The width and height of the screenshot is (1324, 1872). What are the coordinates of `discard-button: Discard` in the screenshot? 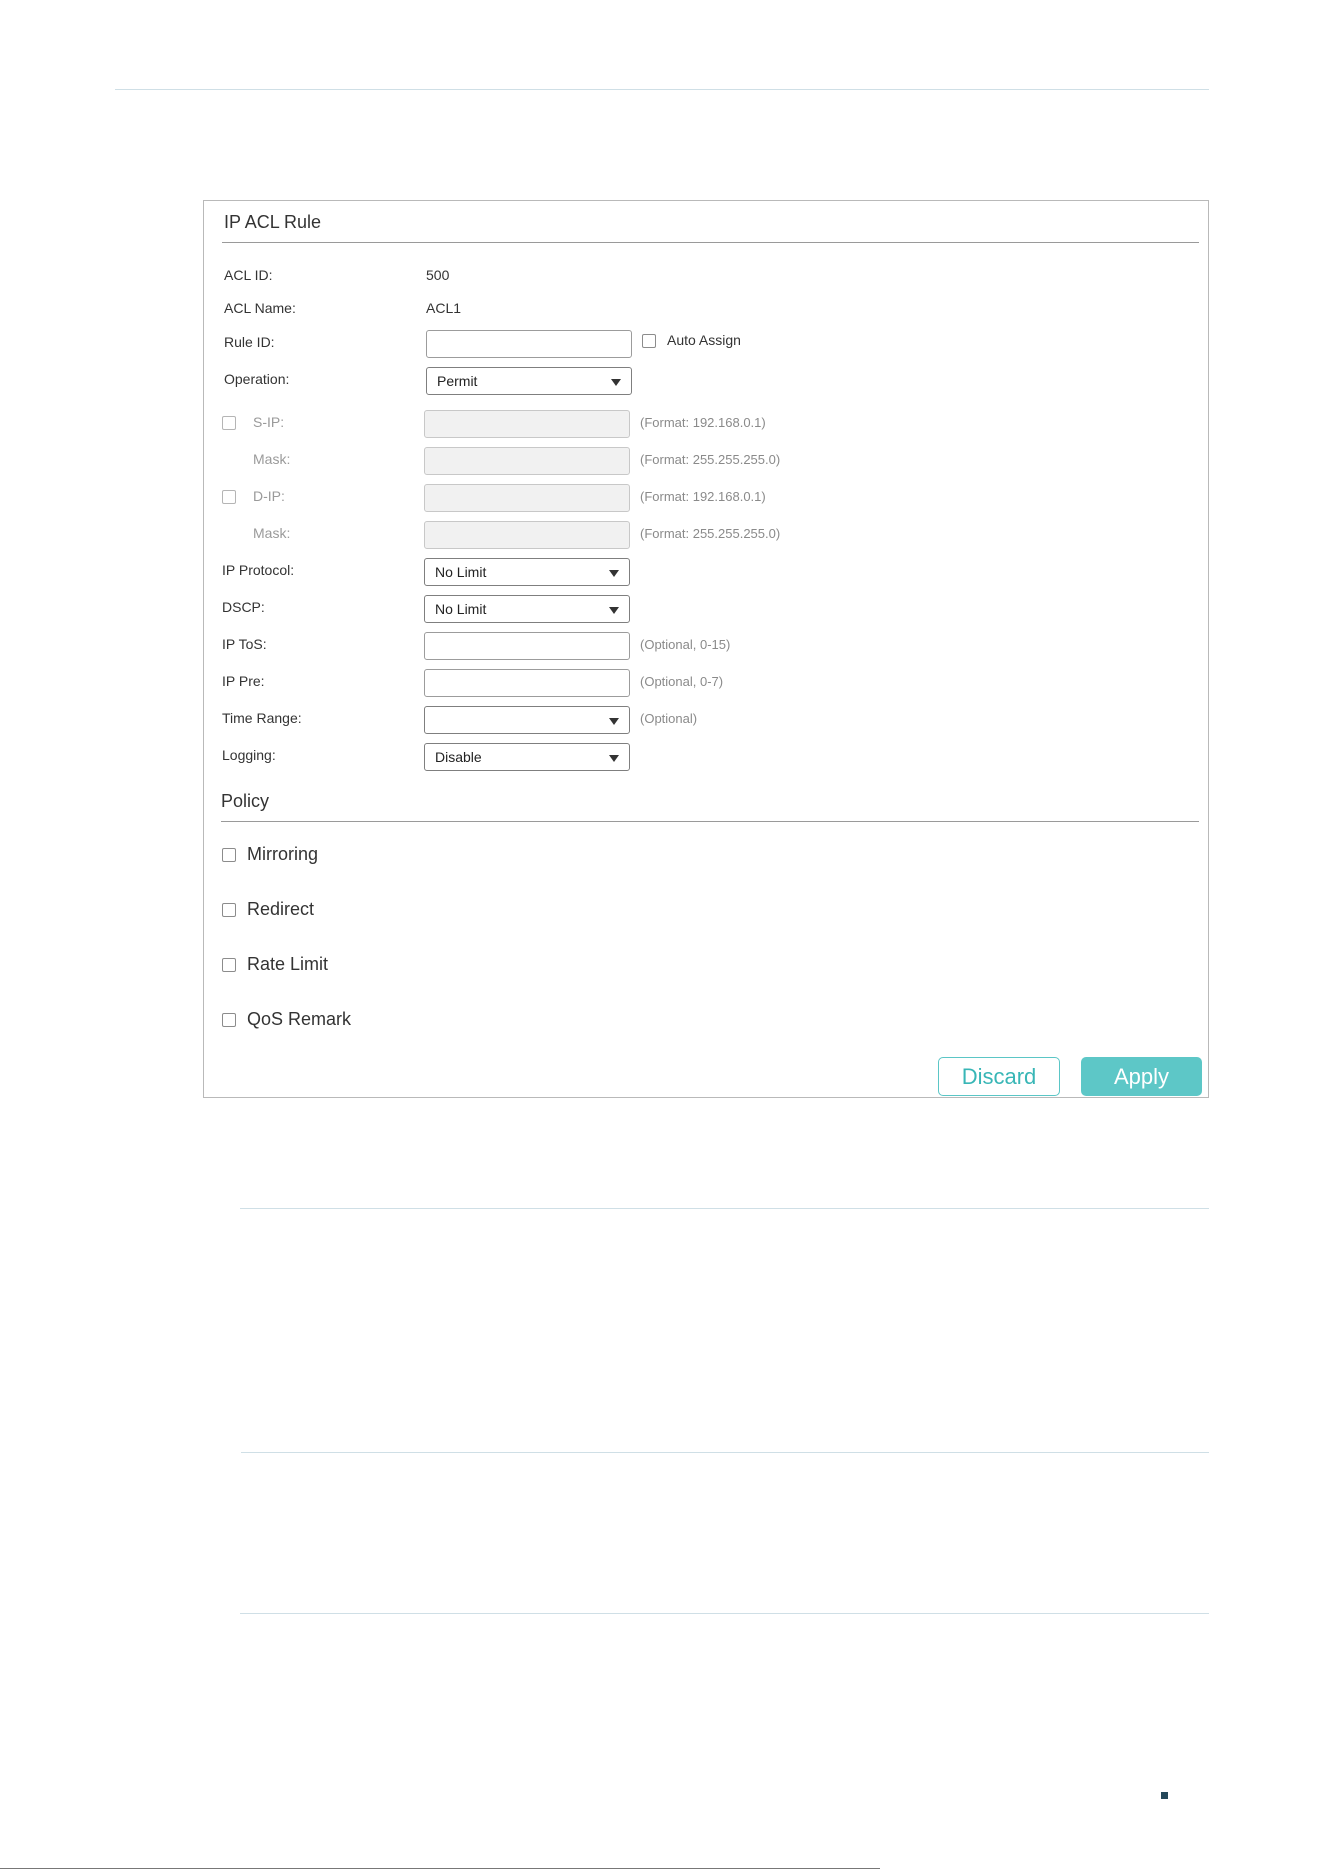 It's located at (999, 1076).